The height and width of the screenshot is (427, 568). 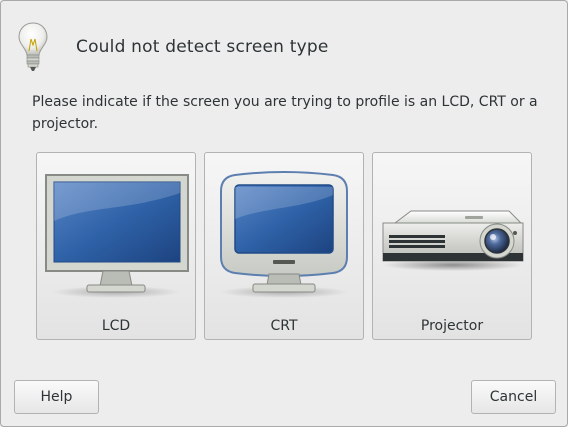 I want to click on projector-option-button: Projector, so click(x=452, y=246).